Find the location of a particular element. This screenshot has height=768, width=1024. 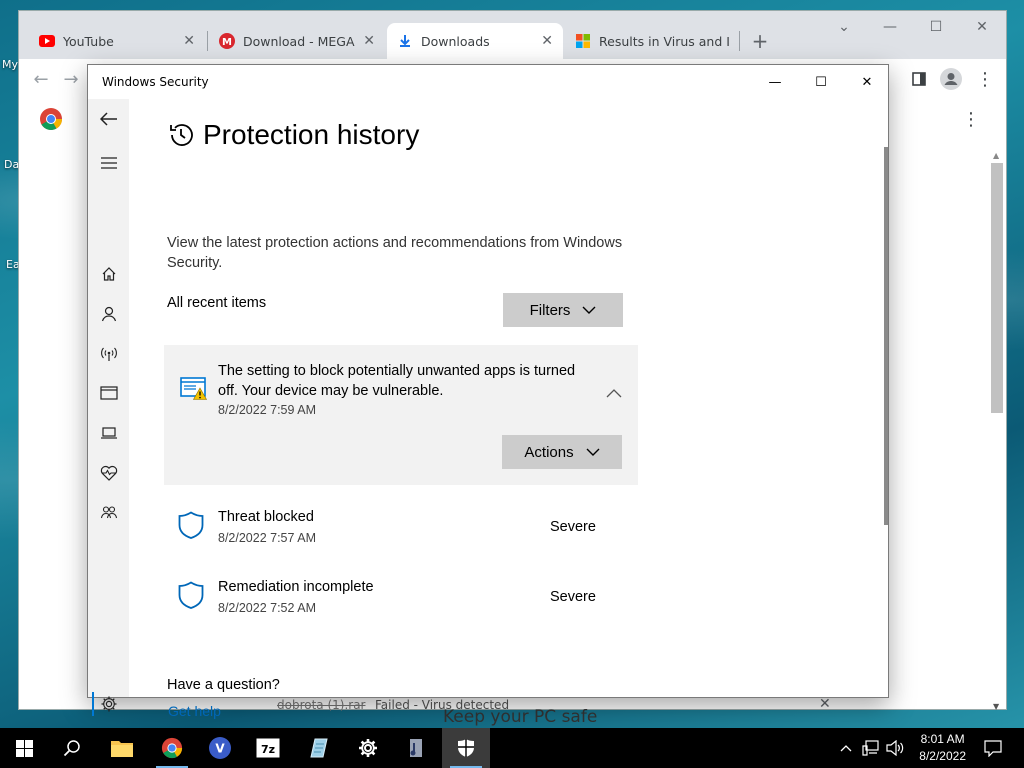

page-header: Protection history is located at coordinates (293, 135).